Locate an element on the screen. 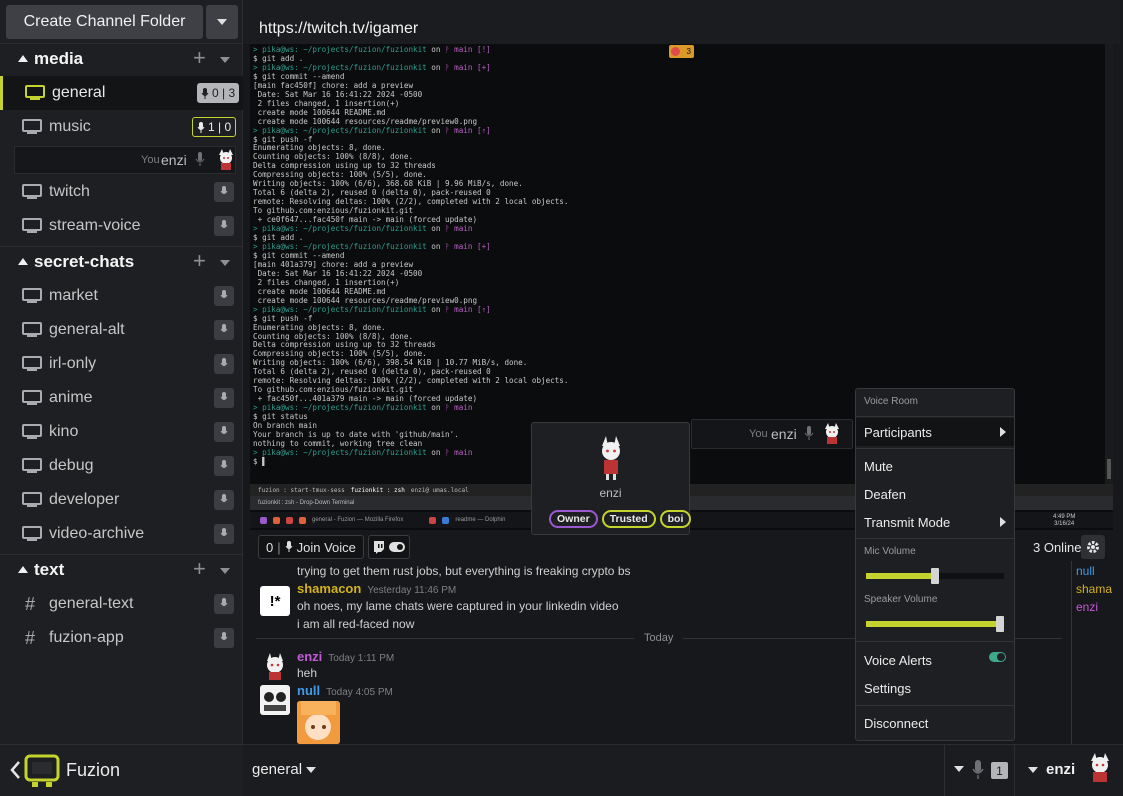 The image size is (1123, 796). user-menu: enzi is located at coordinates (1051, 769).